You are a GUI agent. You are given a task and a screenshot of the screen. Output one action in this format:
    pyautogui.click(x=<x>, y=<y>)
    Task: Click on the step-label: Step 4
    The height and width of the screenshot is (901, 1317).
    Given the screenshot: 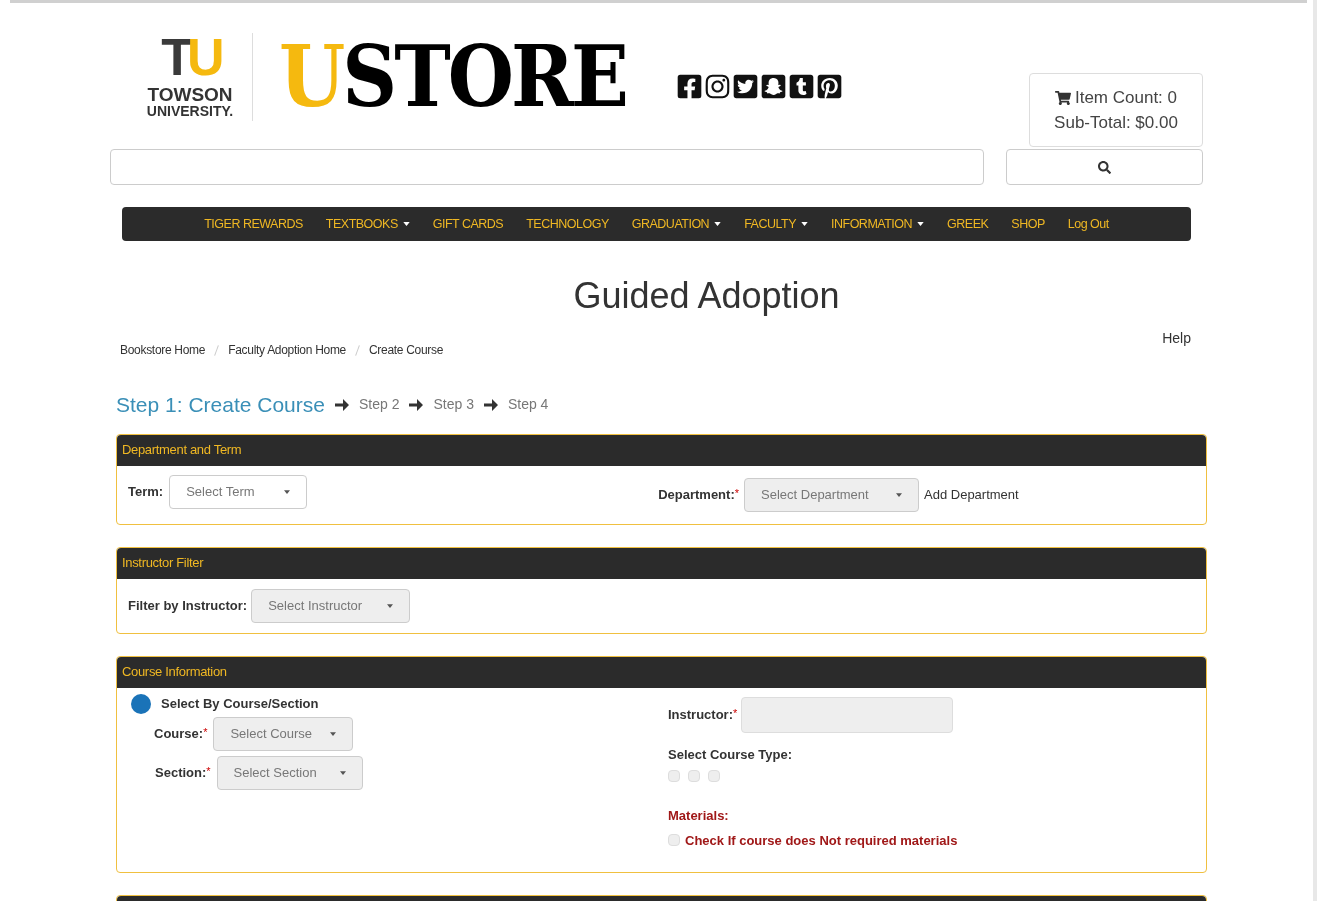 What is the action you would take?
    pyautogui.click(x=528, y=405)
    